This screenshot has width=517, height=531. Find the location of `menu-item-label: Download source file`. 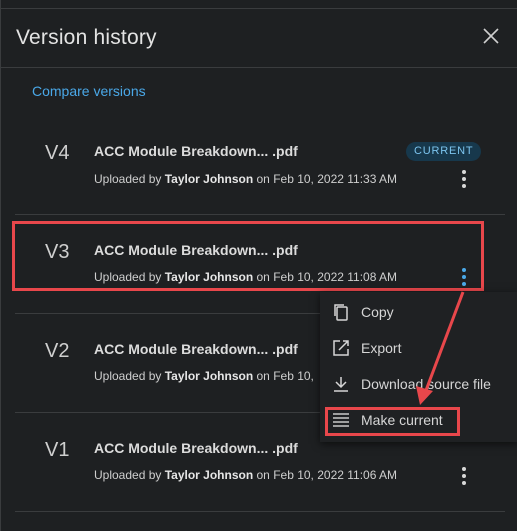

menu-item-label: Download source file is located at coordinates (426, 384).